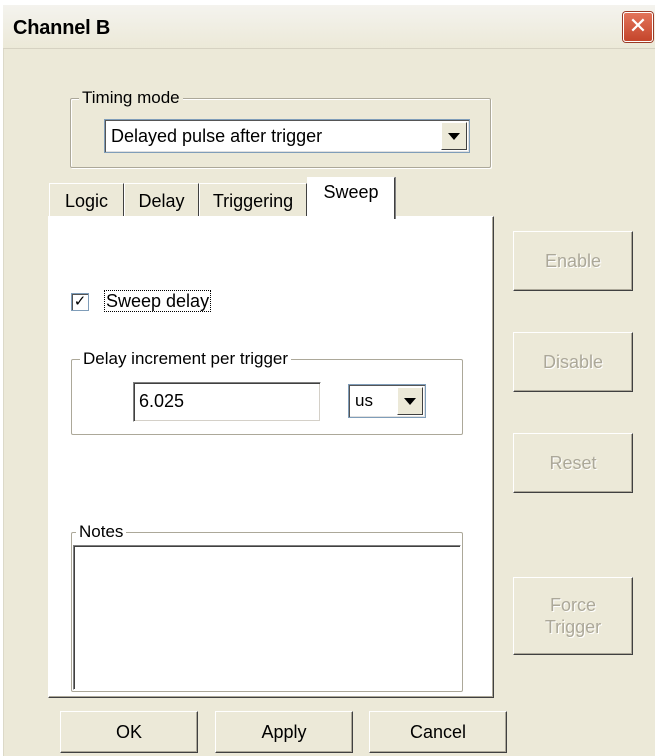  What do you see at coordinates (573, 627) in the screenshot?
I see `force-trigger-label-line2: Trigger` at bounding box center [573, 627].